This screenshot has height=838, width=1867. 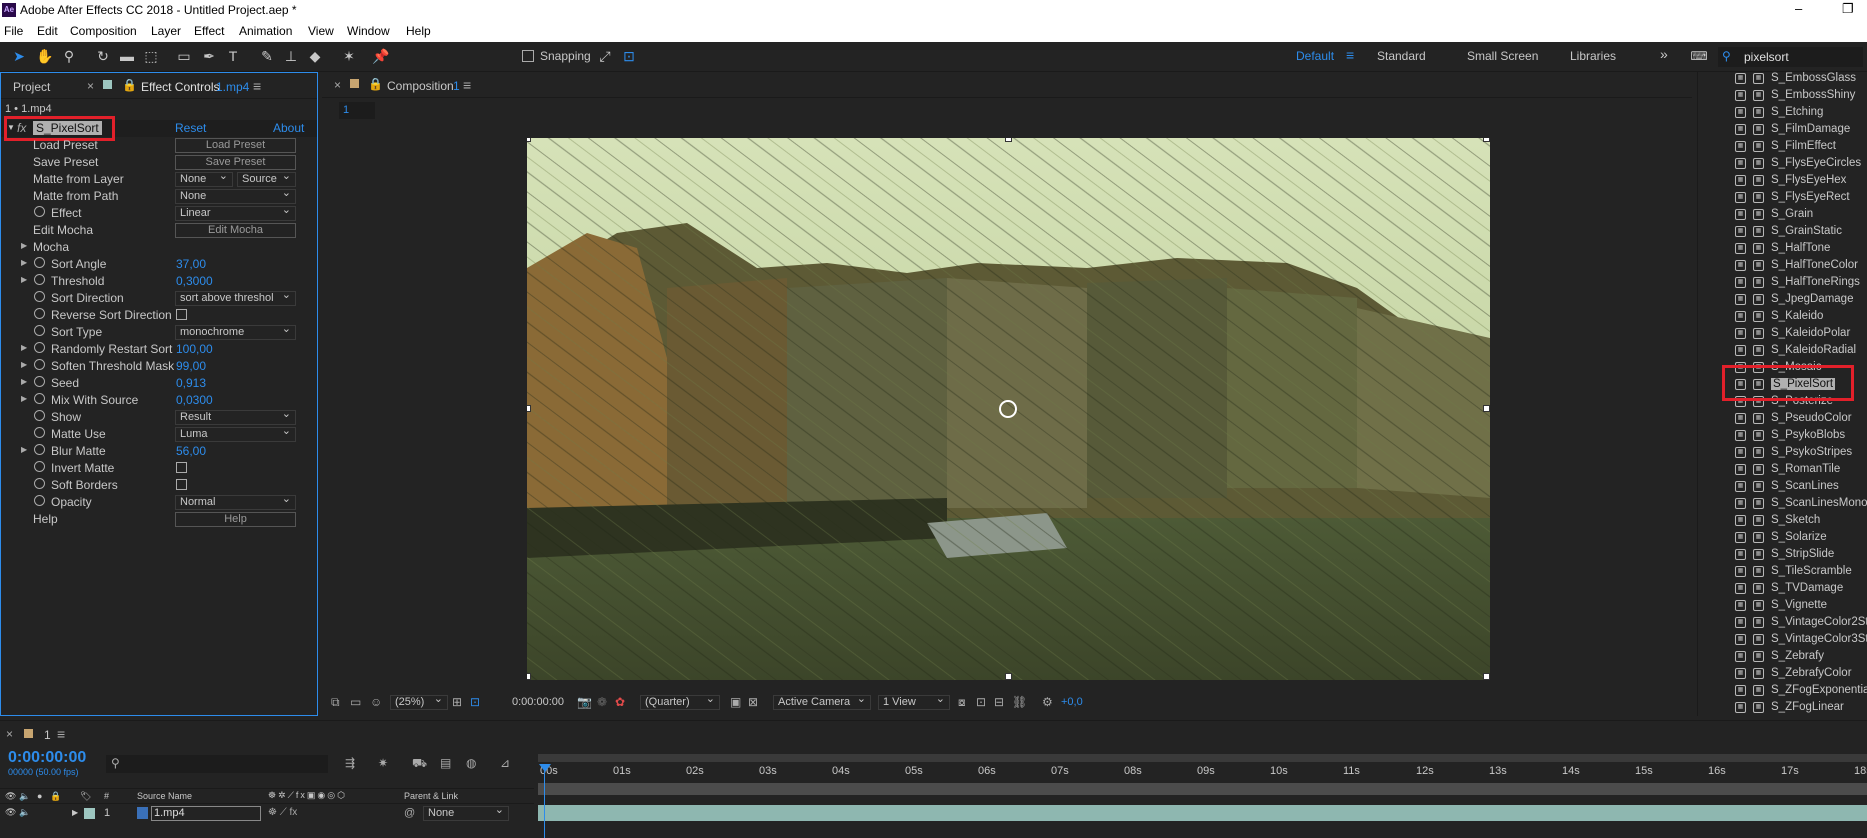 What do you see at coordinates (194, 349) in the screenshot?
I see `param-value: 100,00` at bounding box center [194, 349].